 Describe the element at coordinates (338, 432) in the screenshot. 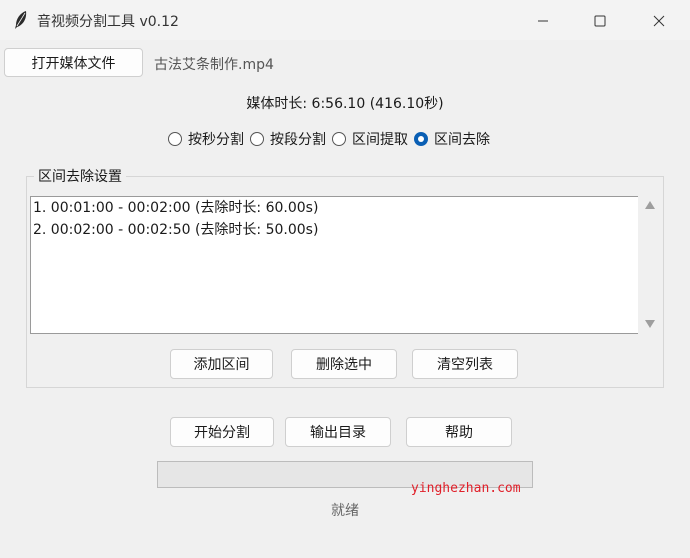

I see `output-dir-button: 输出目录` at that location.